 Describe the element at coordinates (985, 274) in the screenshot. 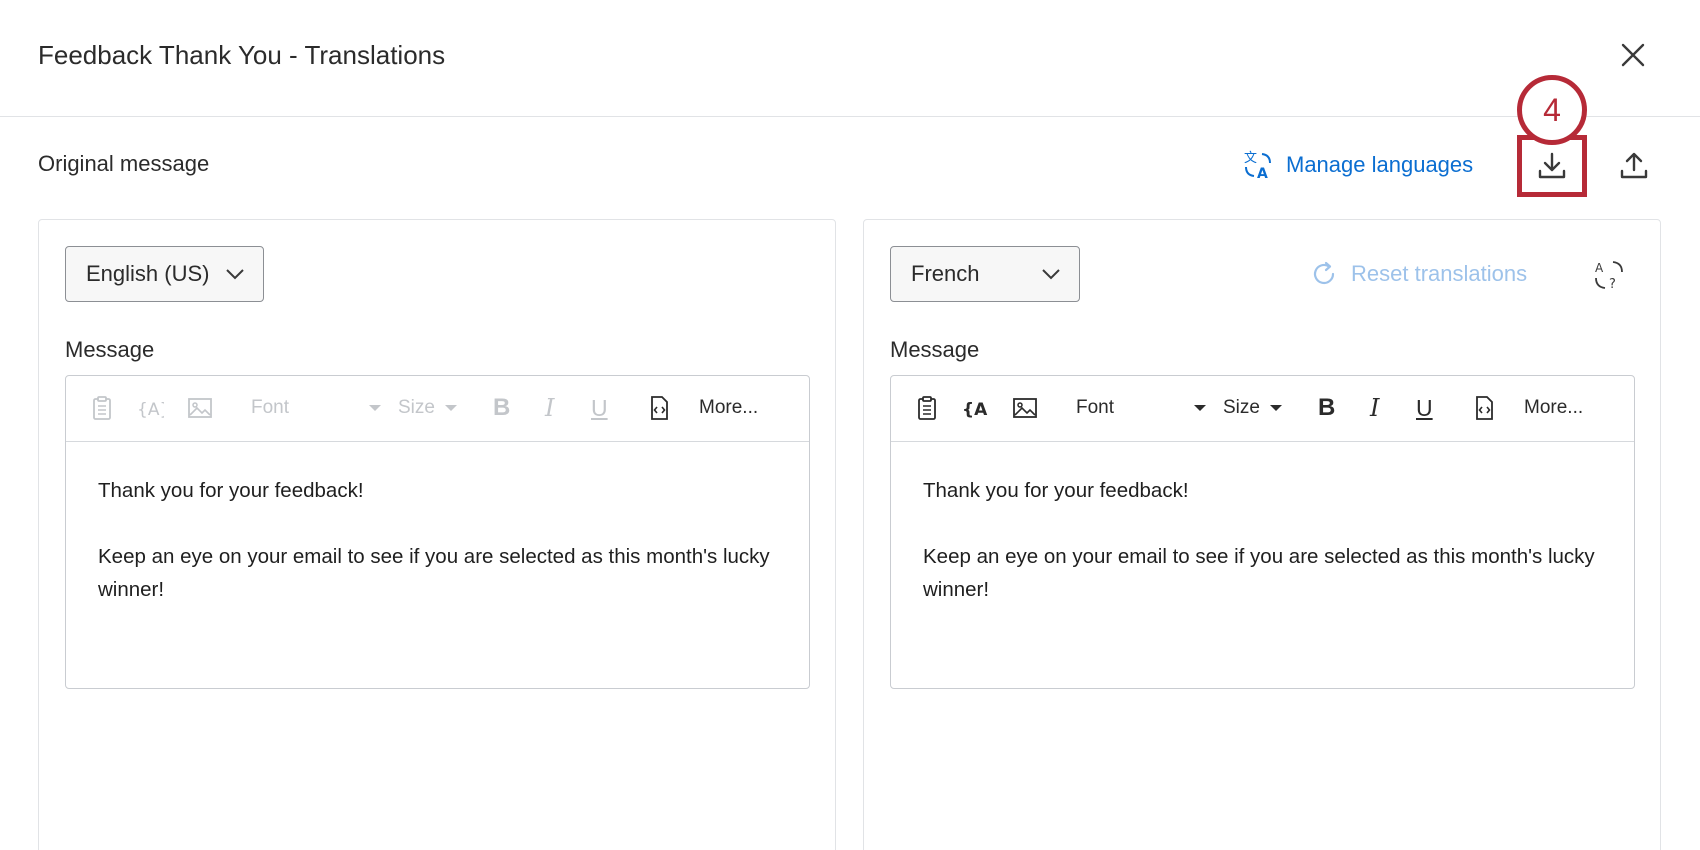

I see `target-language-select: French` at that location.